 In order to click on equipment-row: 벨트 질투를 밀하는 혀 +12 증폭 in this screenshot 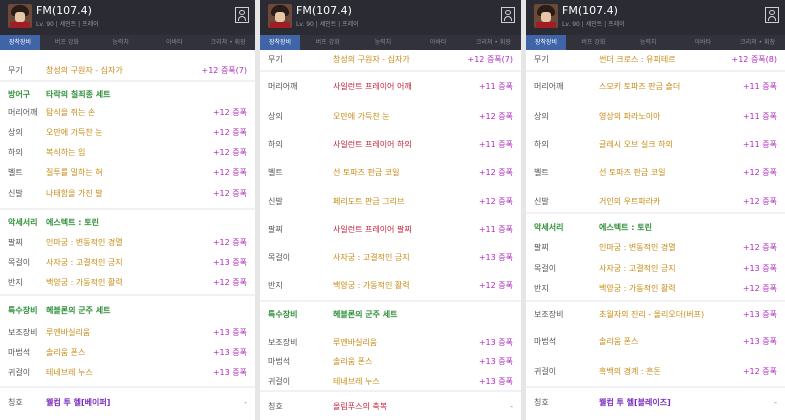, I will do `click(127, 173)`.